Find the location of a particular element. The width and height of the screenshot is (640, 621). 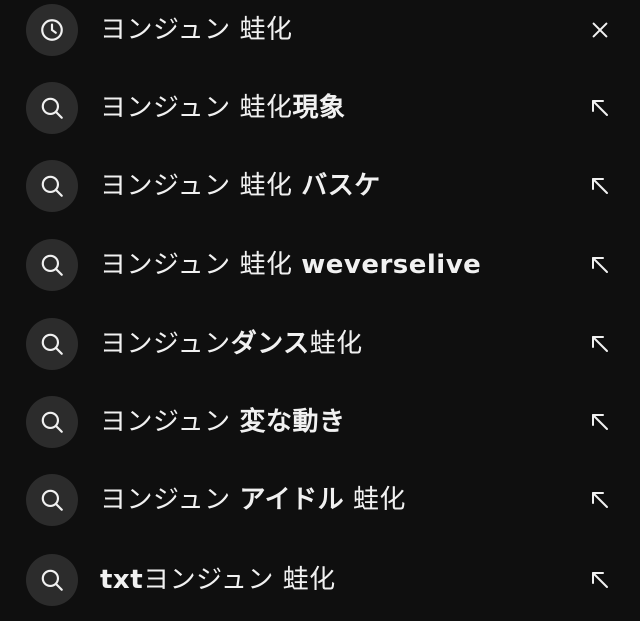

clock-icon is located at coordinates (52, 29).